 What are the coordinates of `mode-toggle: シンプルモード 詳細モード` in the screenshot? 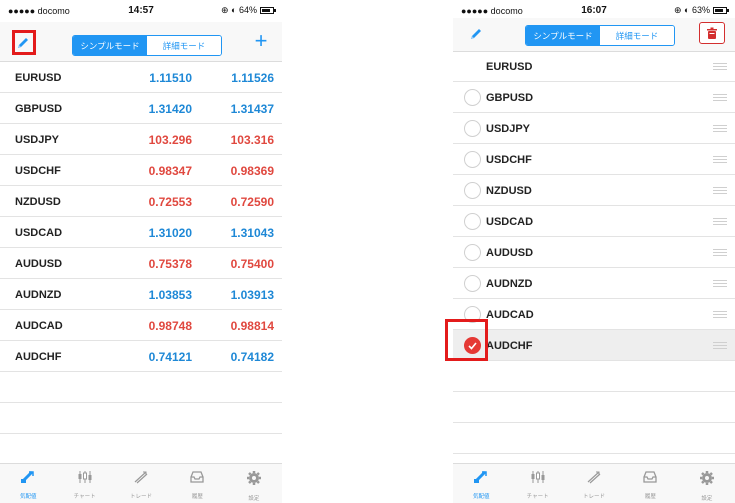 It's located at (600, 35).